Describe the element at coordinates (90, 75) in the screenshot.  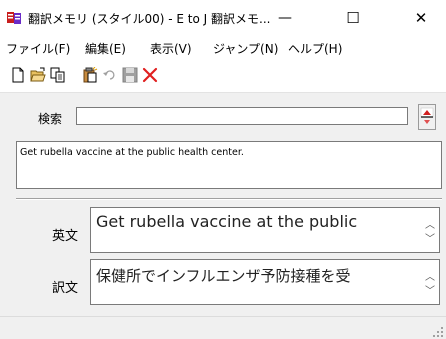
I see `paste-icon` at that location.